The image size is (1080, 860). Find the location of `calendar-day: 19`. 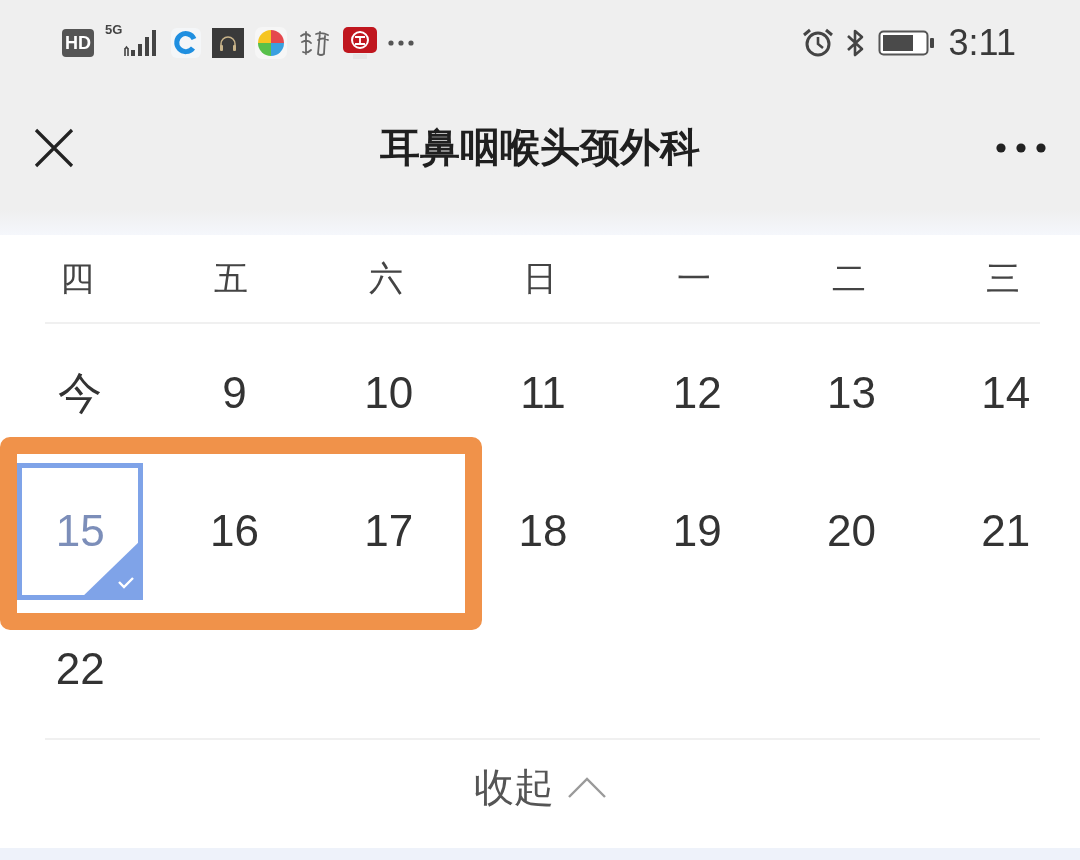

calendar-day: 19 is located at coordinates (697, 531).